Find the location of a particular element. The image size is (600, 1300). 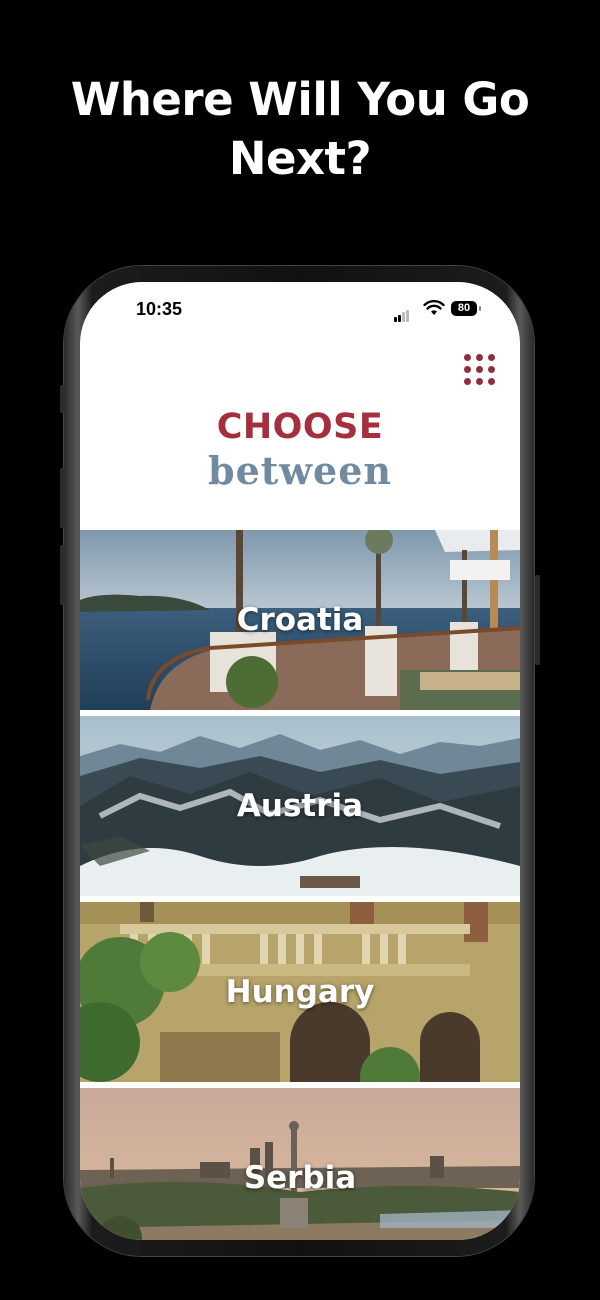

destination-label-austria: Austria is located at coordinates (300, 806).